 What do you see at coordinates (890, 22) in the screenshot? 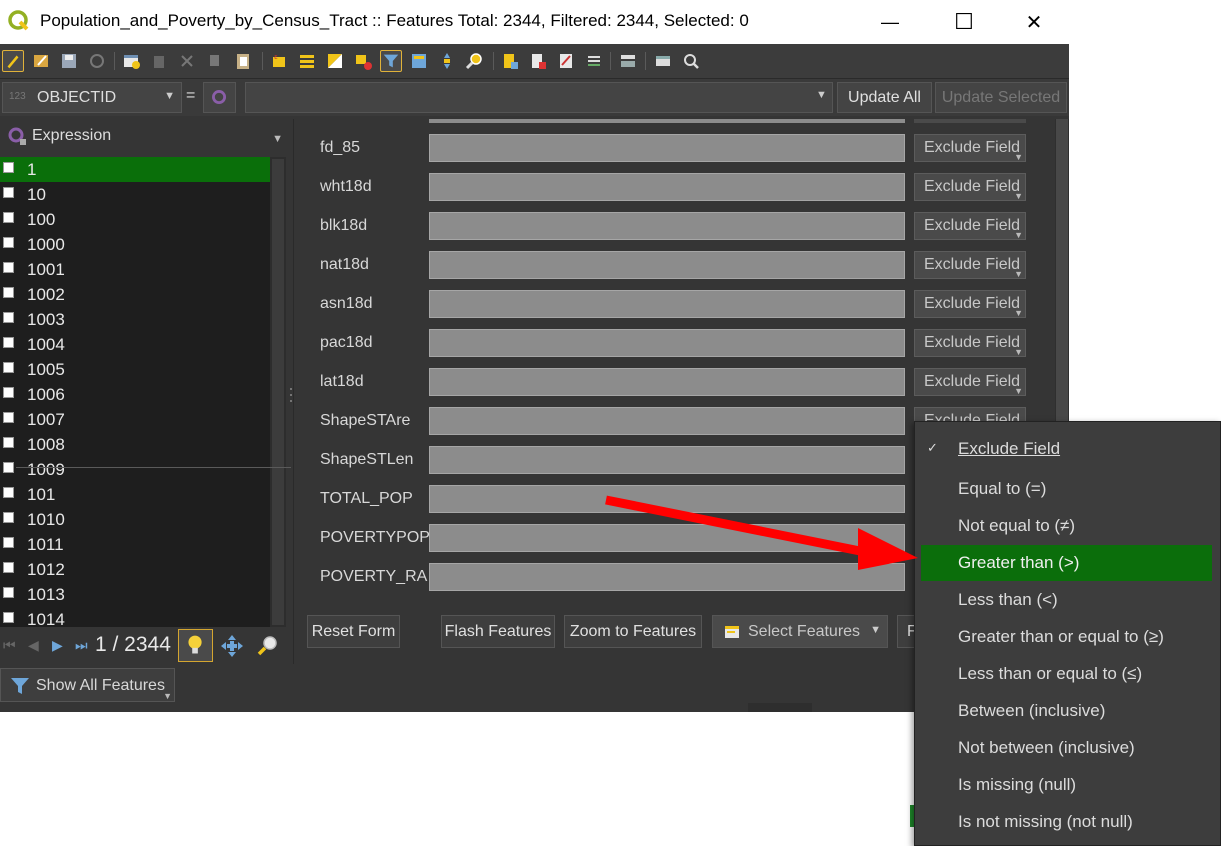
I see `minimize-button: —` at bounding box center [890, 22].